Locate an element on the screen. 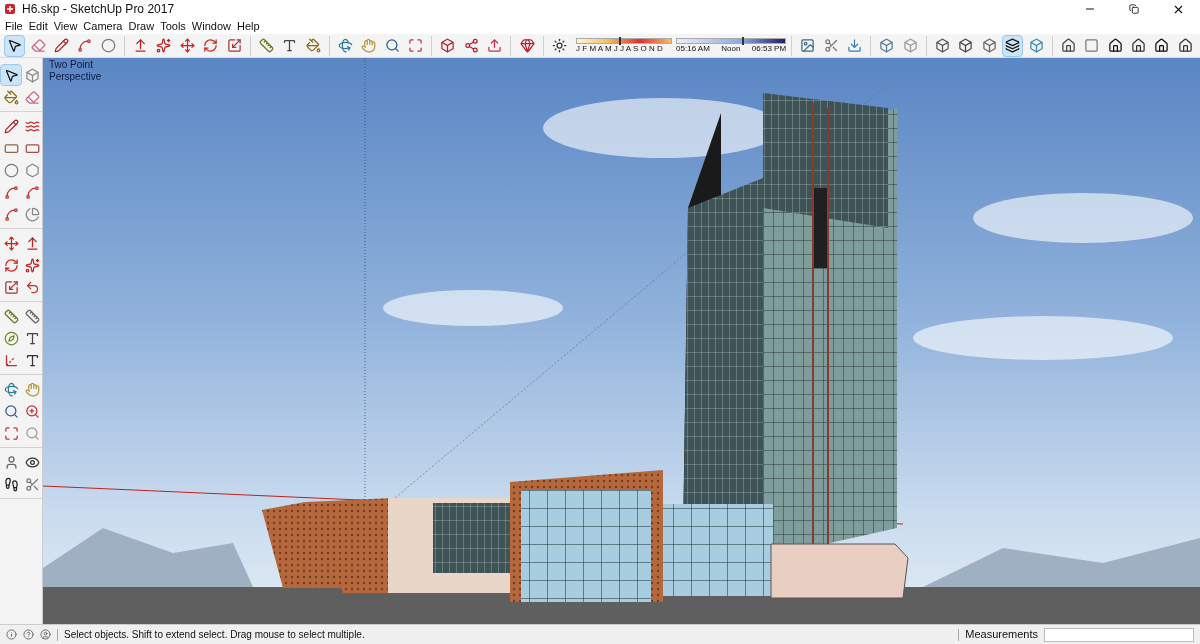 The image size is (1200, 644). time-slider-track is located at coordinates (731, 40).